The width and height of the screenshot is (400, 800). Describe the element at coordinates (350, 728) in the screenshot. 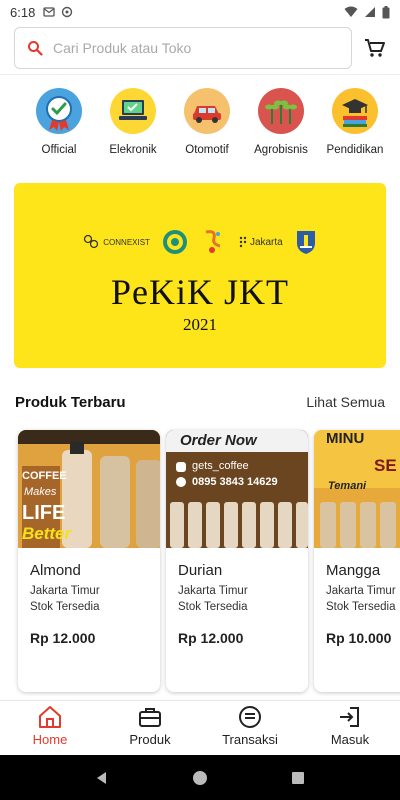

I see `nav-masuk: Masuk` at that location.